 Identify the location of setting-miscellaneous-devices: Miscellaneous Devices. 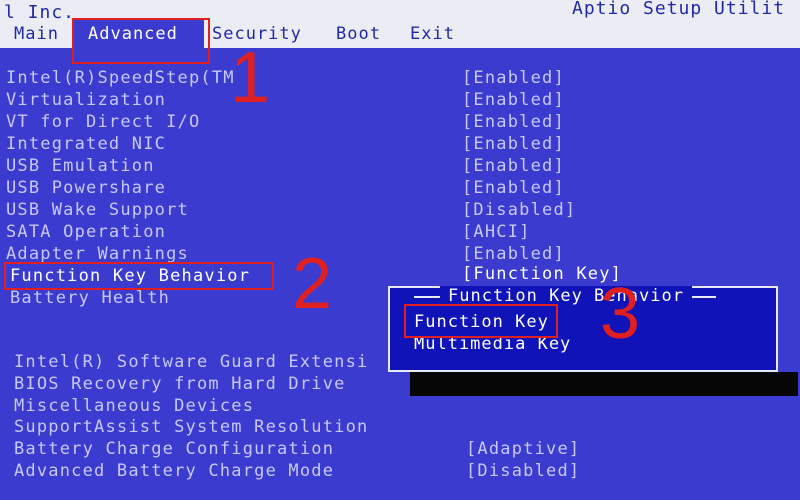
(134, 406).